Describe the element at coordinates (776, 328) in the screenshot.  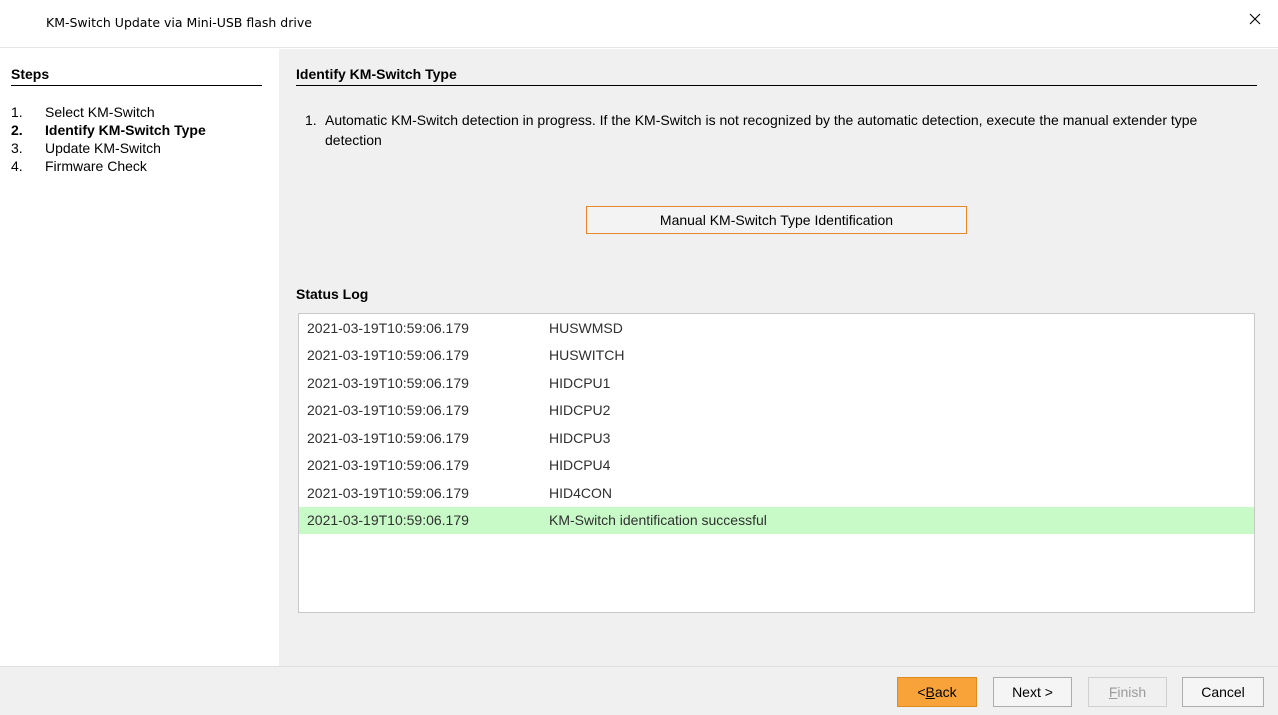
I see `log-row: 2021-03-19T10:59:06.179 HUSWMSD` at that location.